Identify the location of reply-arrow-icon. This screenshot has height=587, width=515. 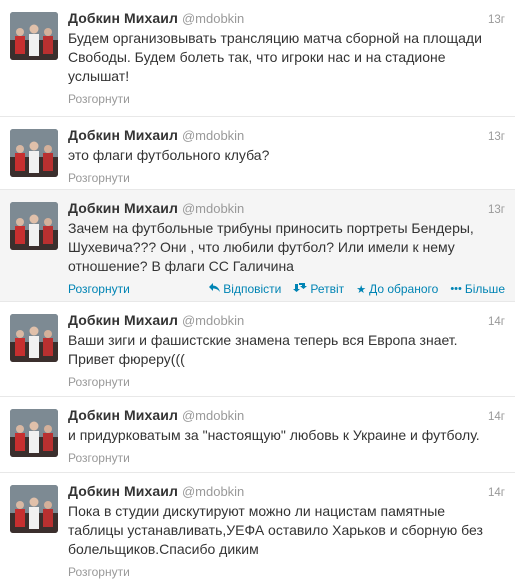
(215, 289).